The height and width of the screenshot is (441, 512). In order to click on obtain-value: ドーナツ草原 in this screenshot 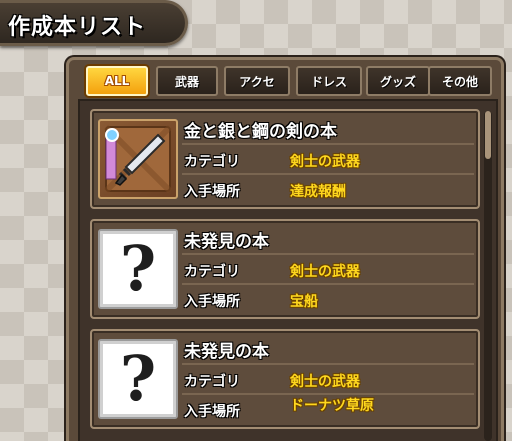, I will do `click(332, 406)`.